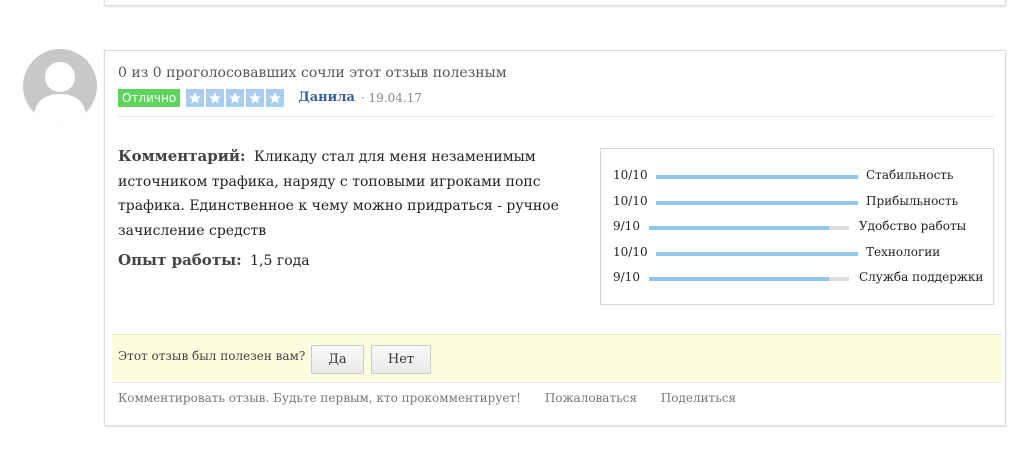  What do you see at coordinates (280, 261) in the screenshot?
I see `experience-value: 1,5 года` at bounding box center [280, 261].